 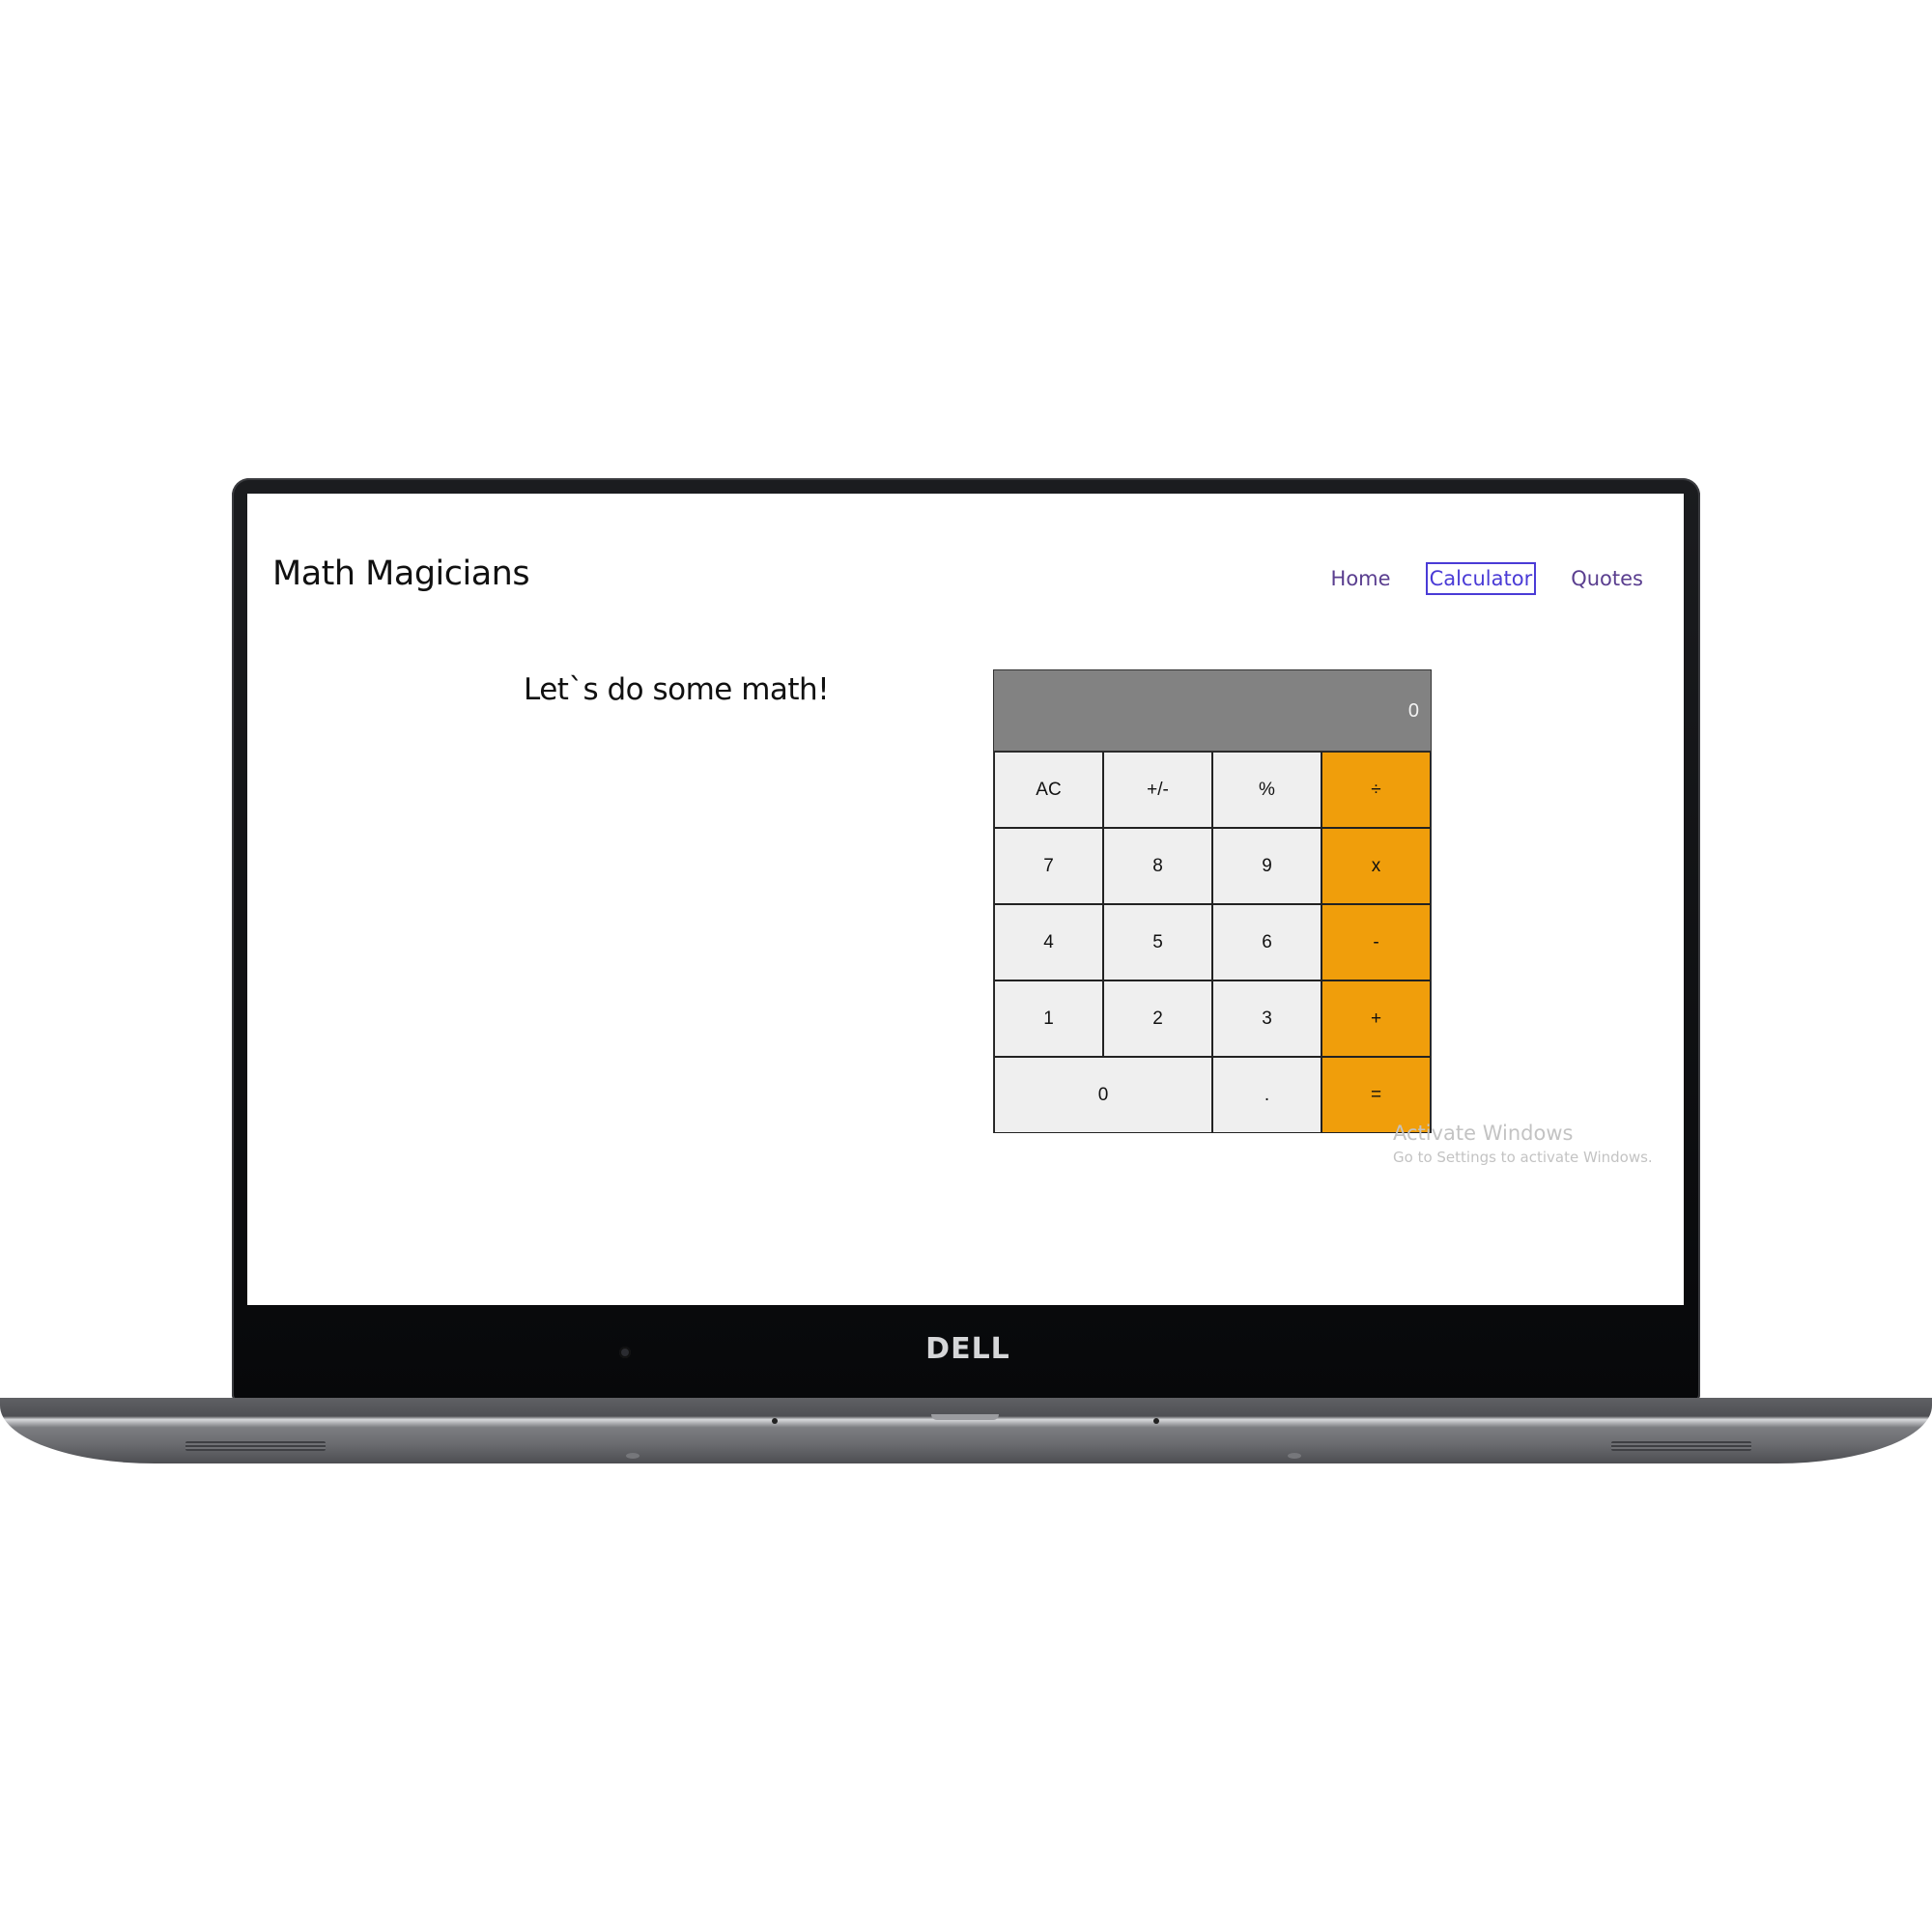 What do you see at coordinates (1523, 1157) in the screenshot?
I see `watermark-subtitle: Go to Settings to activate Windows.` at bounding box center [1523, 1157].